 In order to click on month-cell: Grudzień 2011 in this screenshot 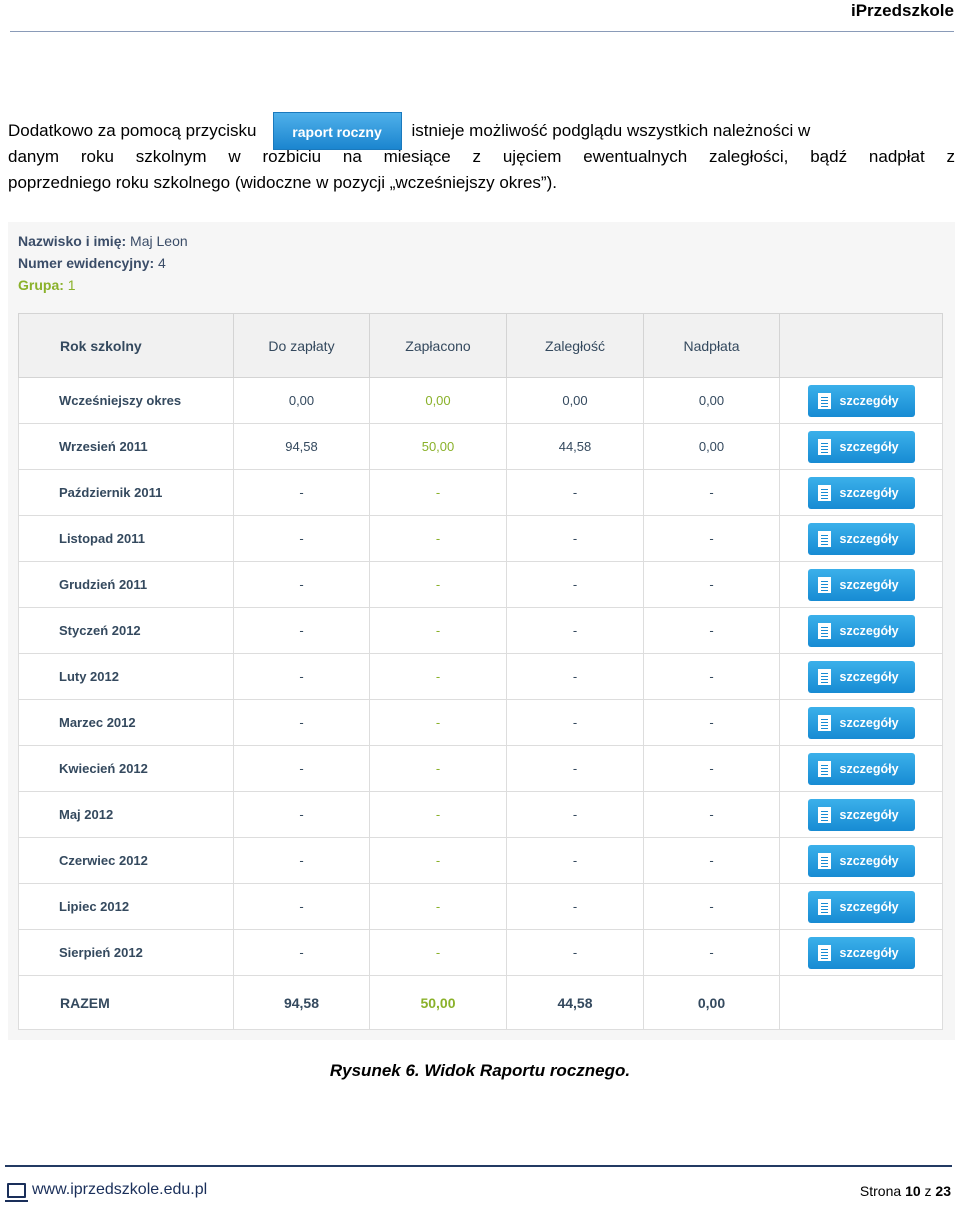, I will do `click(126, 584)`.